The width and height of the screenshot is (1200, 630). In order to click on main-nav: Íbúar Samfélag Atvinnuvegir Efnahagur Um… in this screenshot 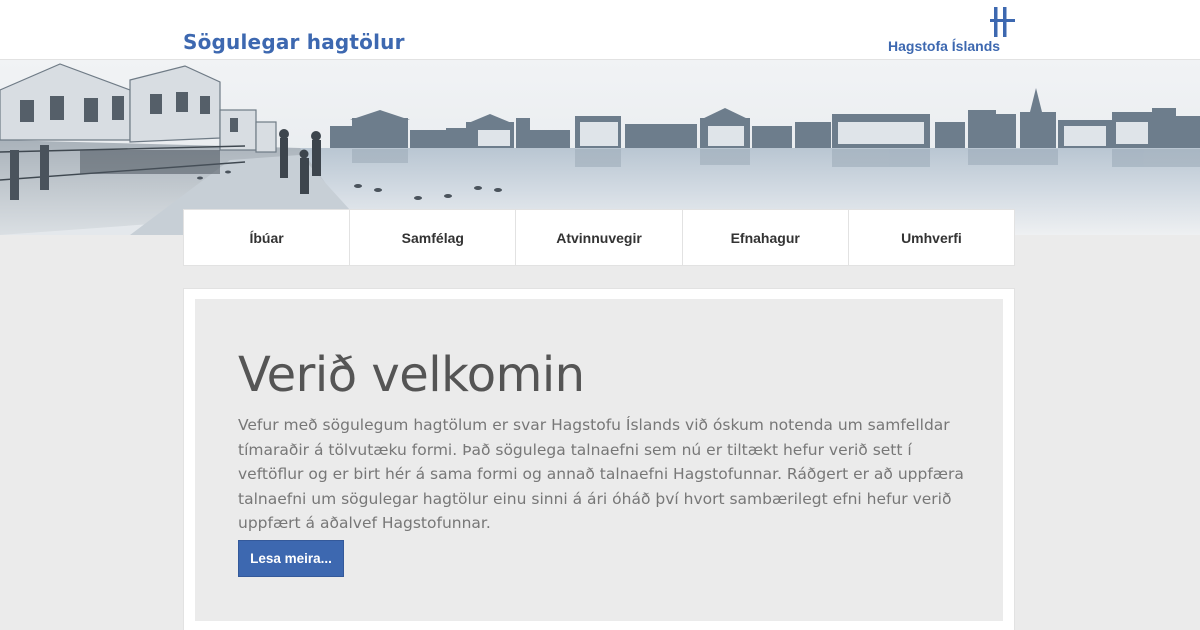, I will do `click(599, 237)`.